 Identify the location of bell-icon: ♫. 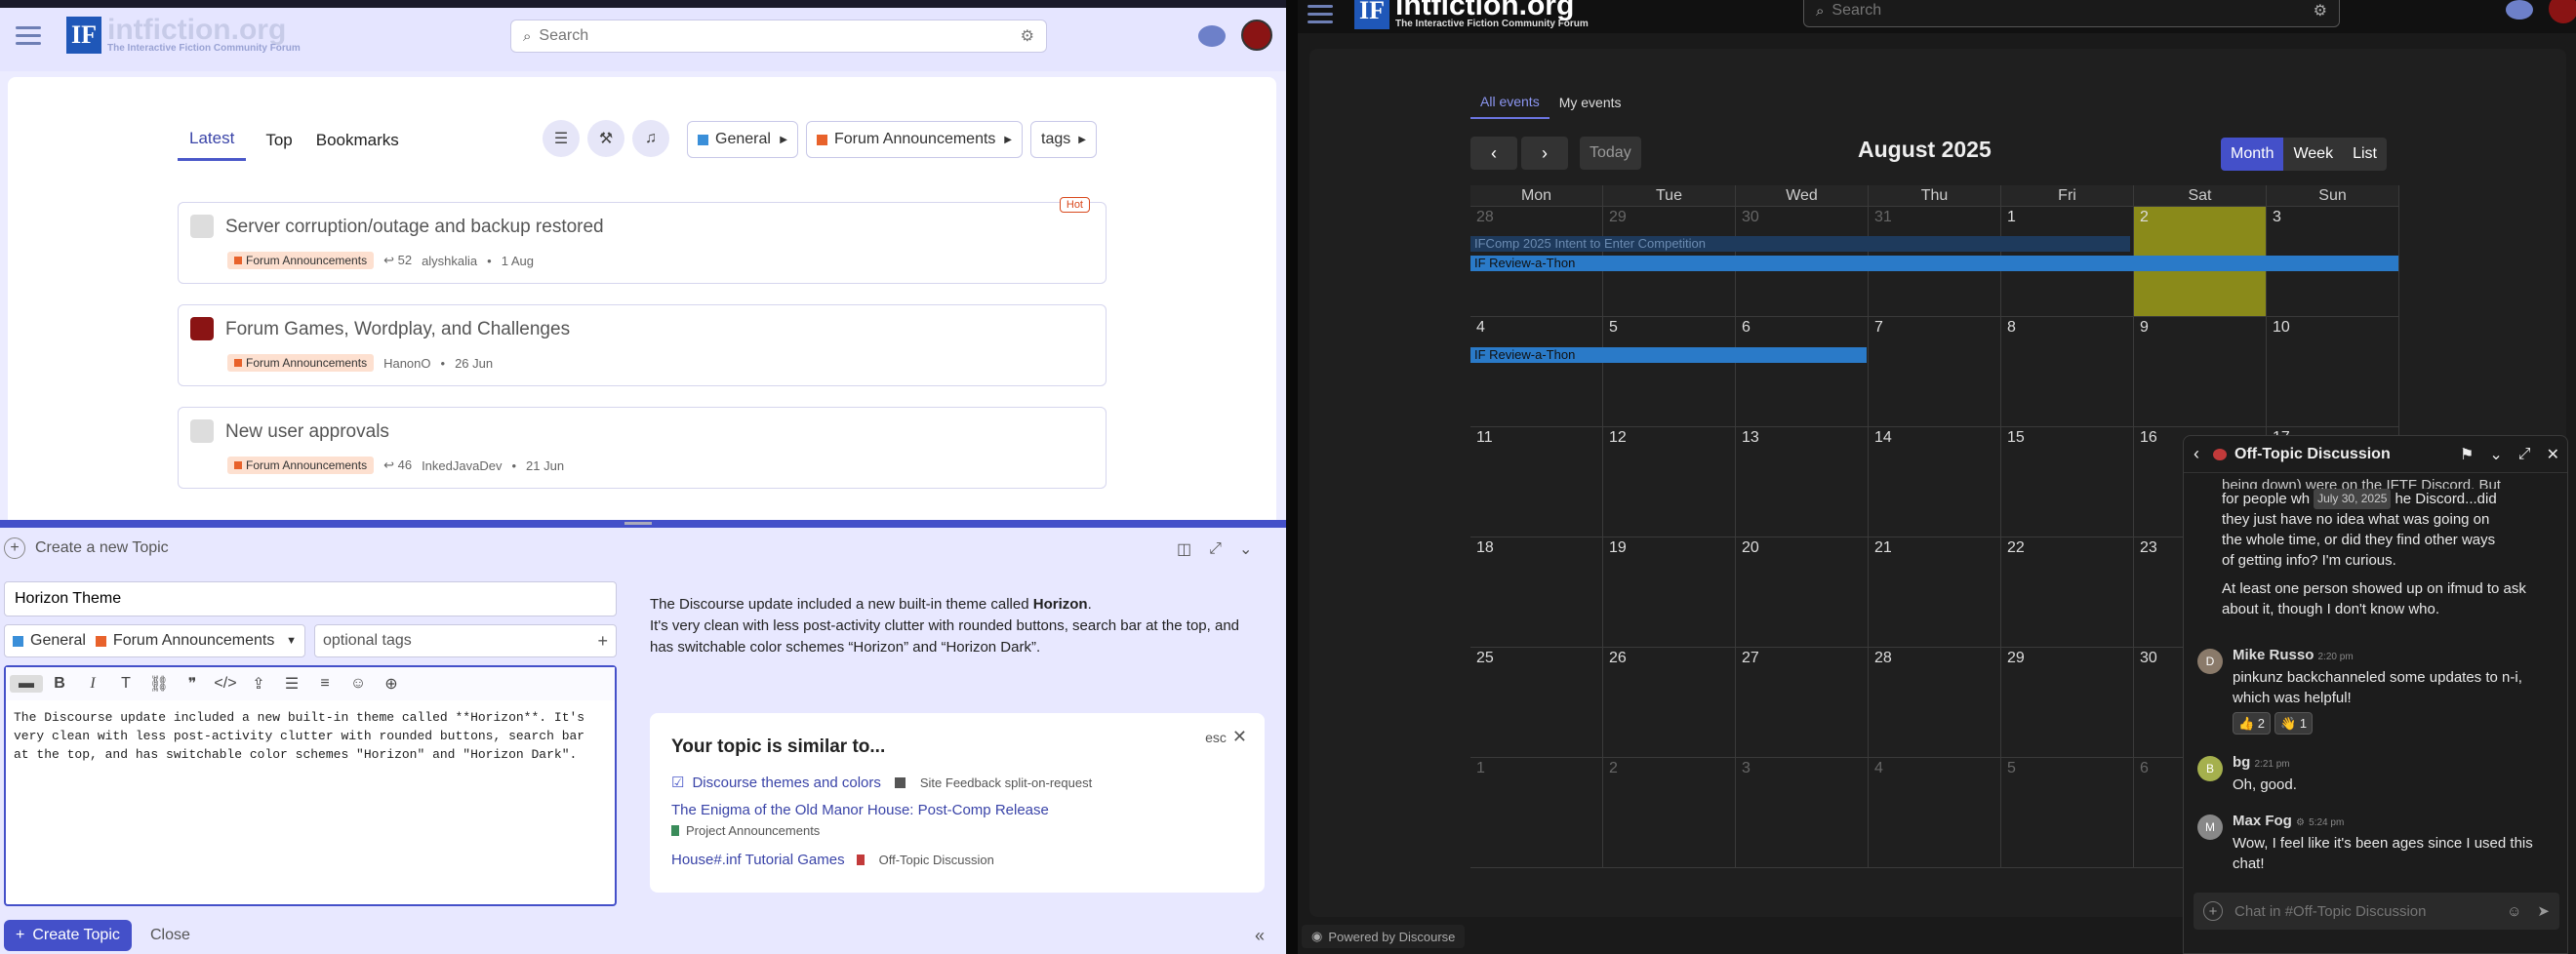
(650, 138).